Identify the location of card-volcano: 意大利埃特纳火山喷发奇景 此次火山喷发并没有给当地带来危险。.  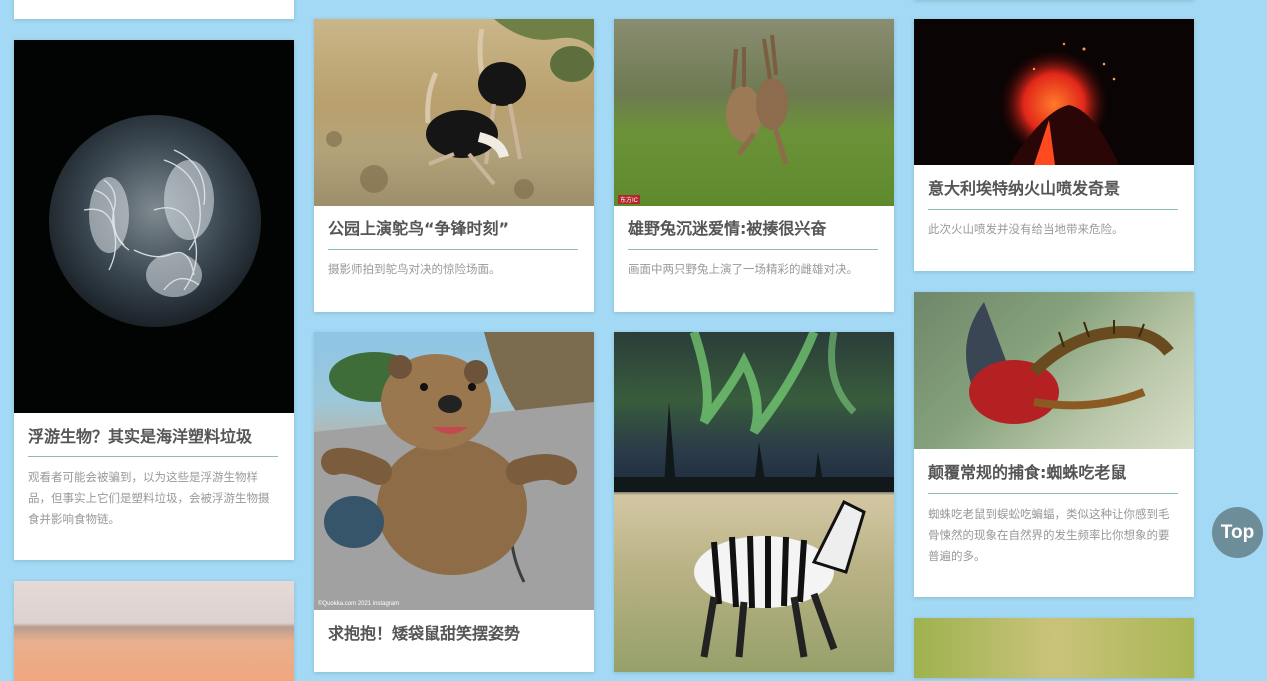
(1054, 145).